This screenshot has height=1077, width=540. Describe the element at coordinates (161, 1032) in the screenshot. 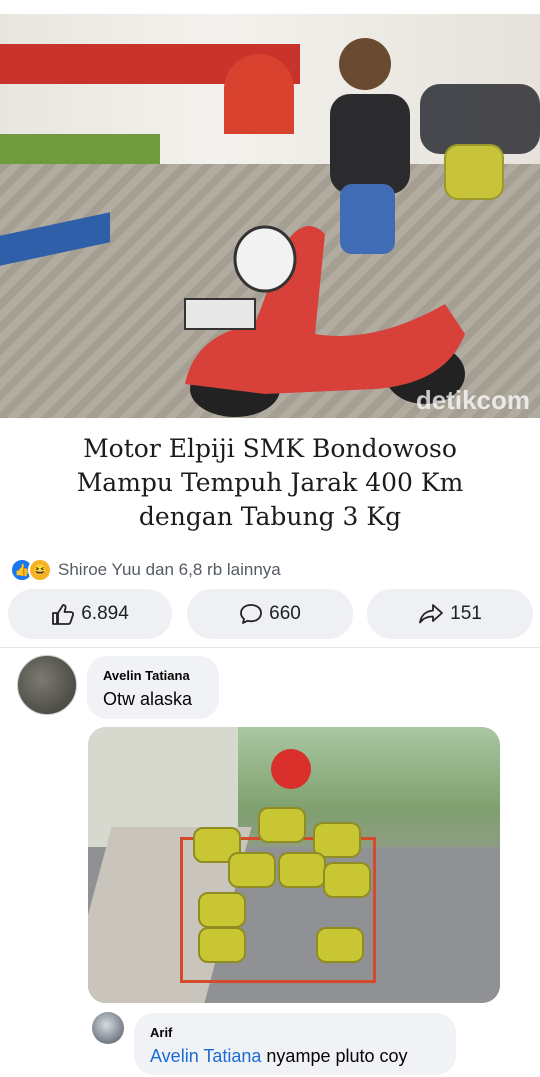

I see `comment-author: Arif` at that location.